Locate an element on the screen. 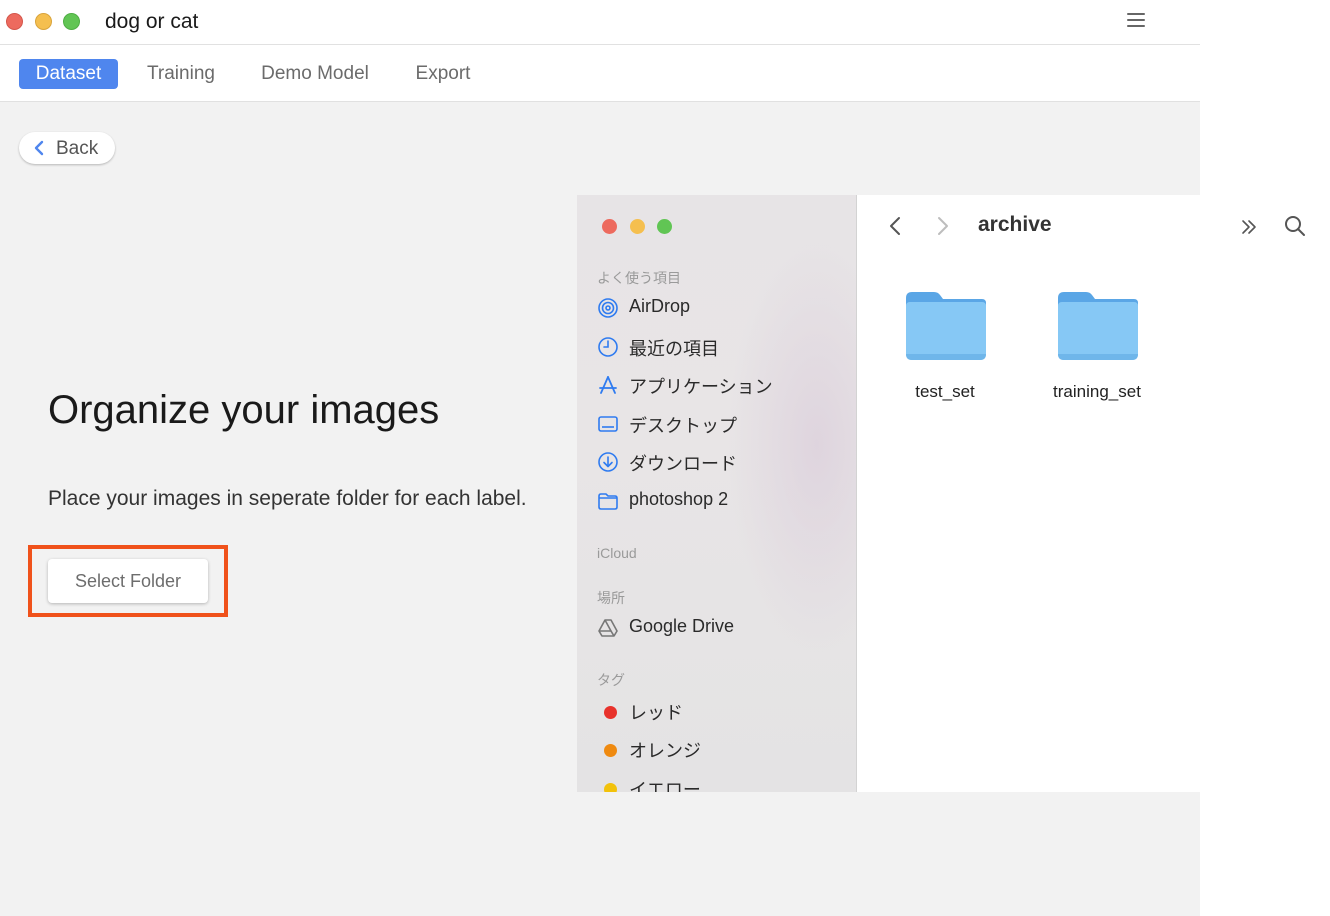  finder-maximize-button is located at coordinates (664, 226).